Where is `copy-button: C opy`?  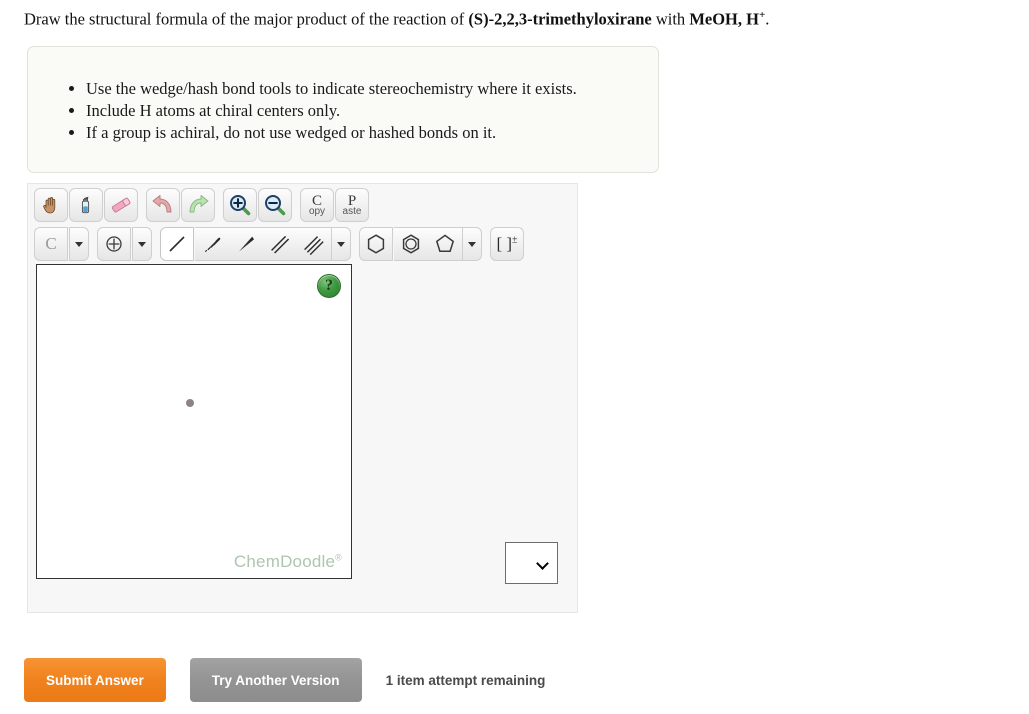
copy-button: C opy is located at coordinates (317, 205).